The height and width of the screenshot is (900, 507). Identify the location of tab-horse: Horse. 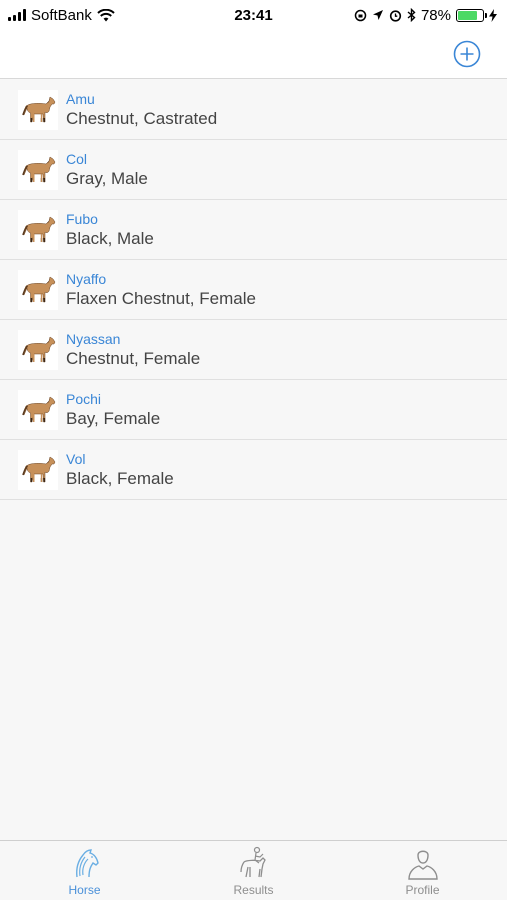
(85, 871).